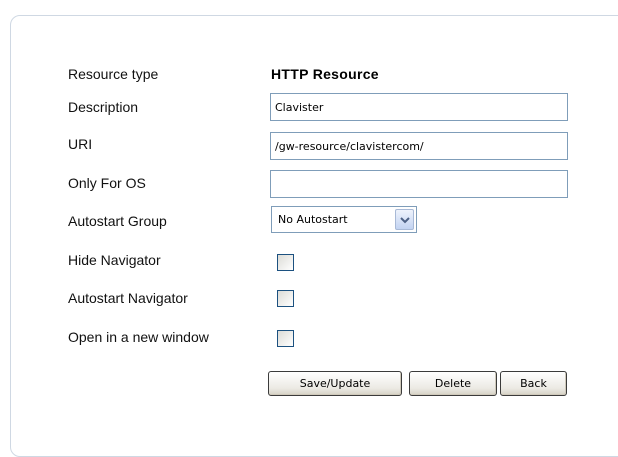 Image resolution: width=618 pixels, height=457 pixels. Describe the element at coordinates (80, 144) in the screenshot. I see `uri-label: URI` at that location.